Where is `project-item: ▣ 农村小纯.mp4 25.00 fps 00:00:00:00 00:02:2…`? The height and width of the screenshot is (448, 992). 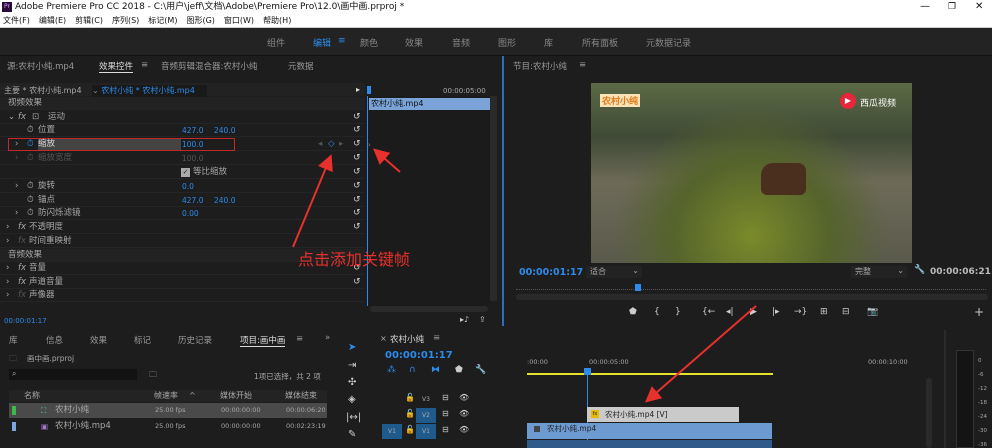
project-item: ▣ 农村小纯.mp4 25.00 fps 00:00:00:00 00:02:2… is located at coordinates (168, 426).